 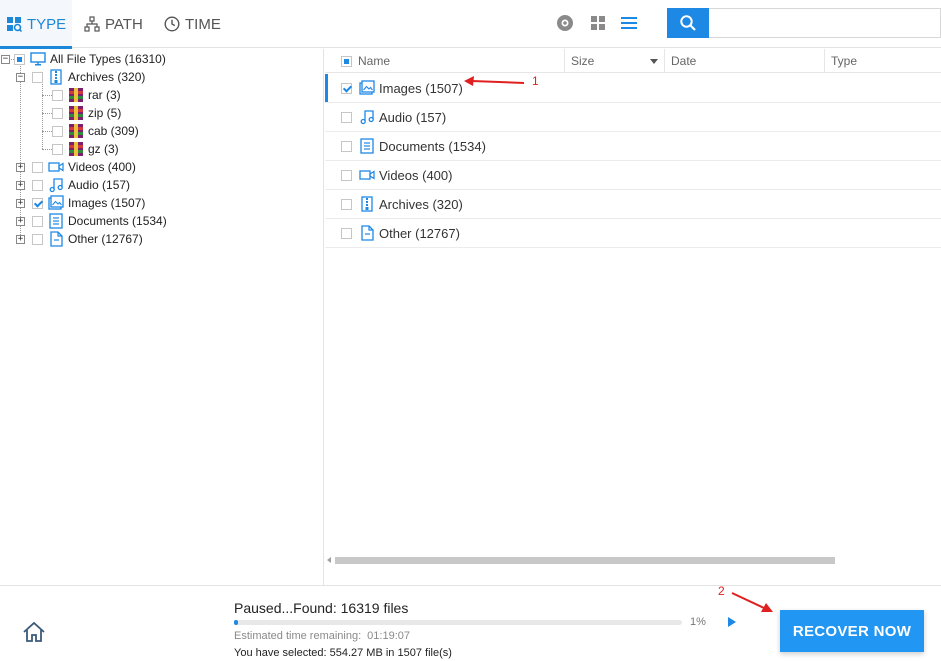 I want to click on select-all-checkbox, so click(x=346, y=61).